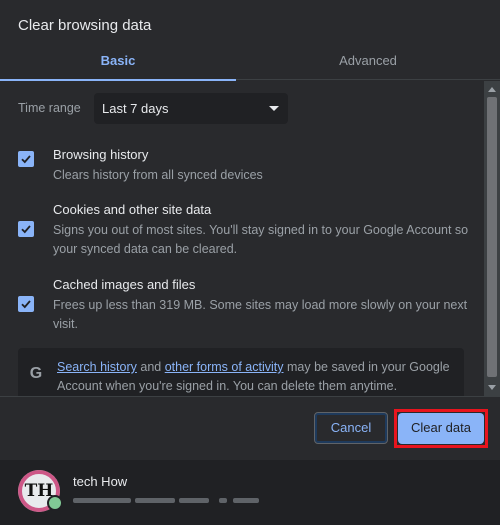 This screenshot has width=500, height=525. I want to click on tab-advanced: Advanced, so click(368, 62).